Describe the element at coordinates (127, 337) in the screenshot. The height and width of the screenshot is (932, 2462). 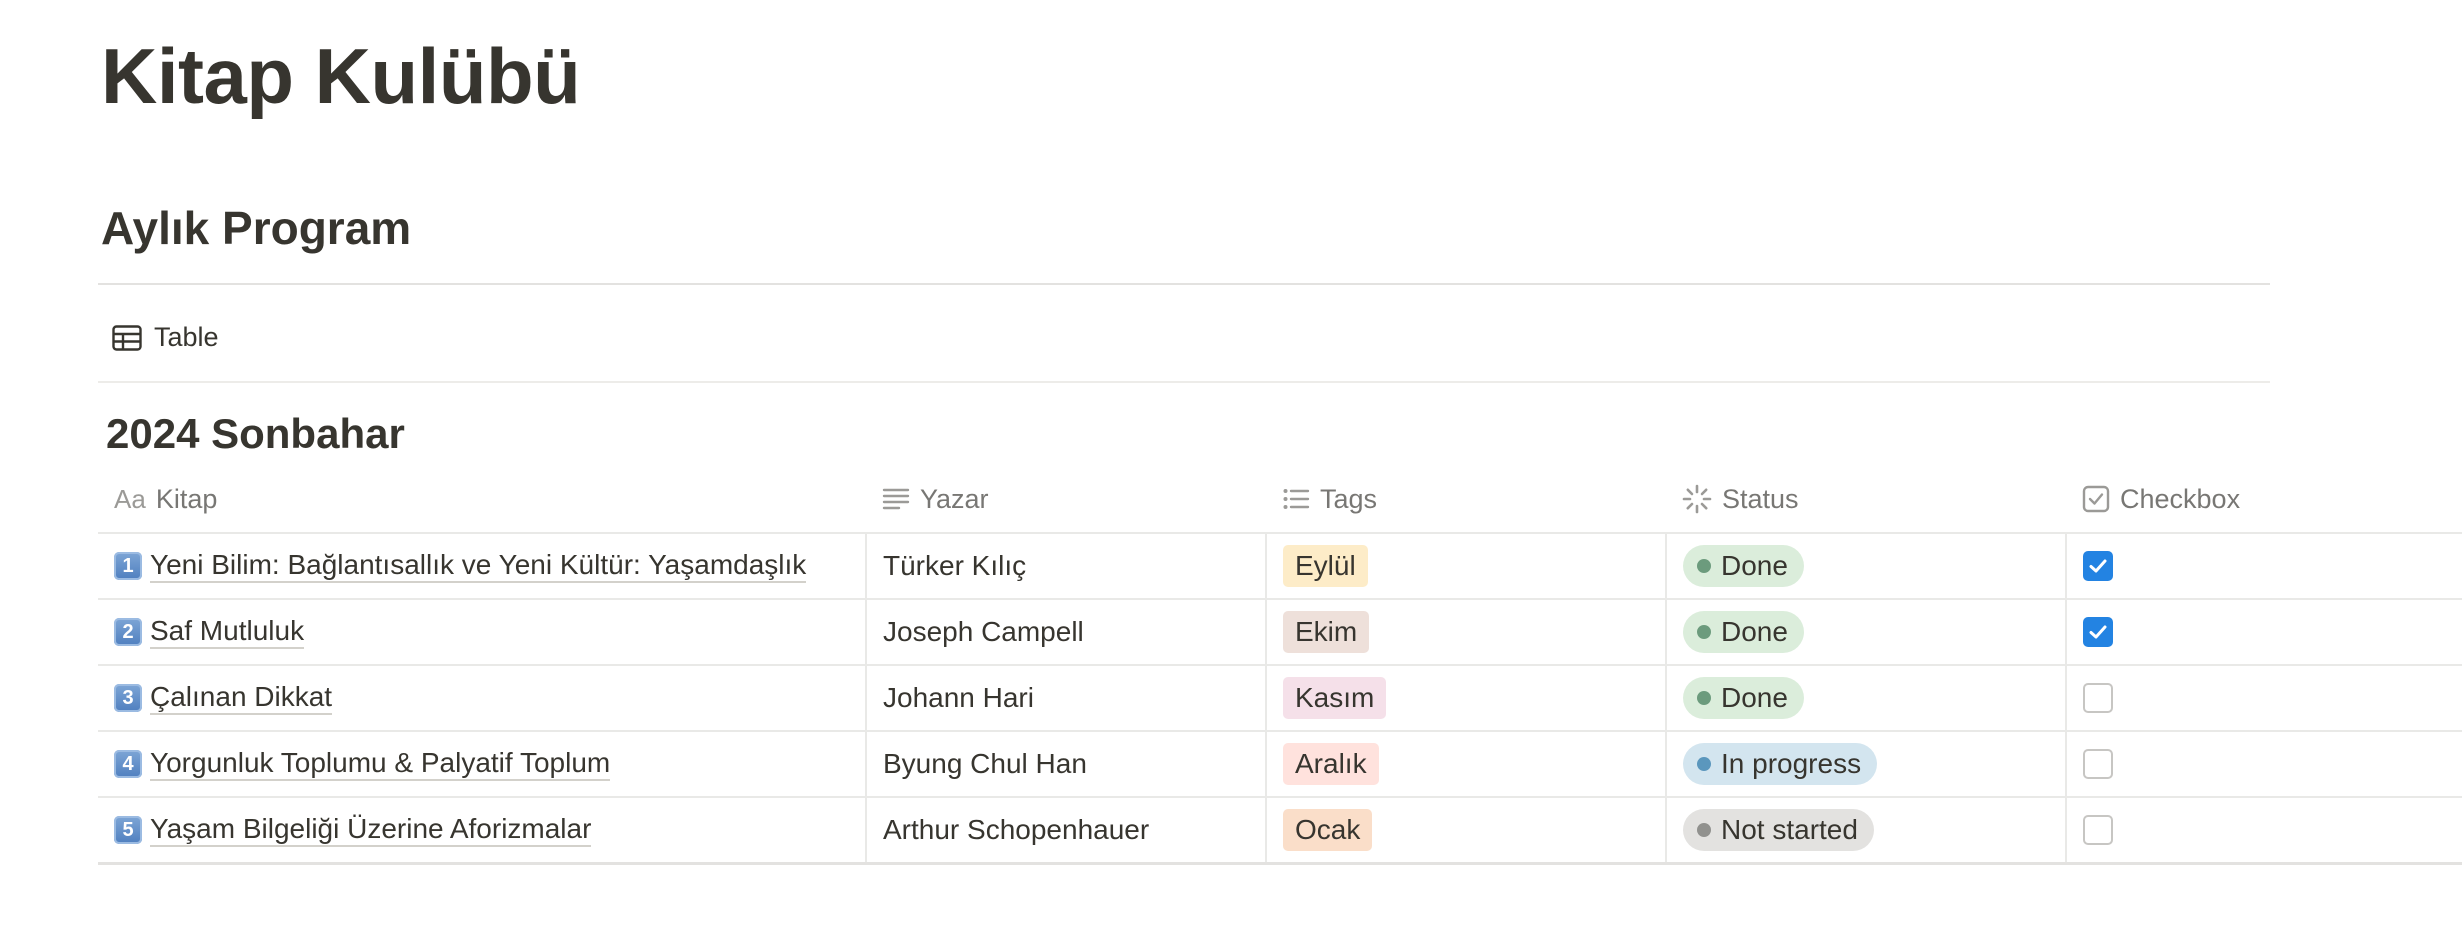
I see `table-icon` at that location.